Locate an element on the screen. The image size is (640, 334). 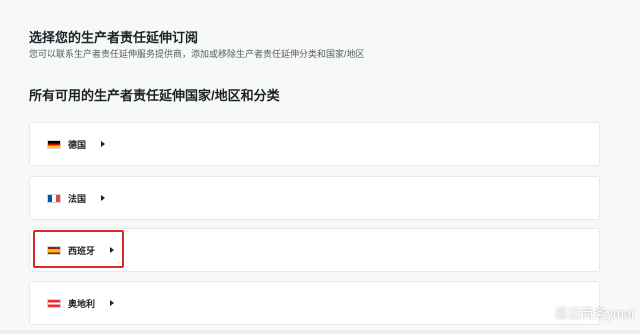
france-flag-icon is located at coordinates (54, 198).